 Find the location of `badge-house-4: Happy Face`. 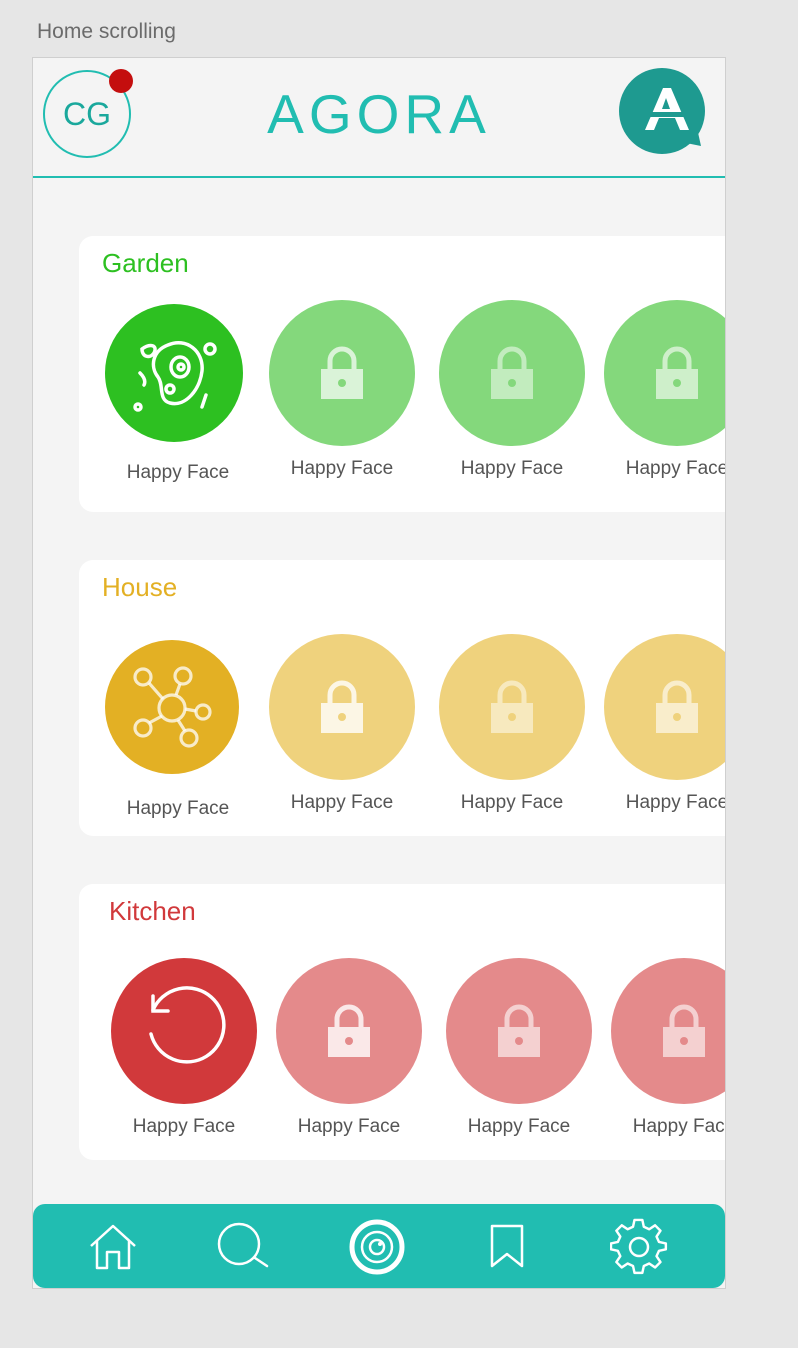

badge-house-4: Happy Face is located at coordinates (664, 723).